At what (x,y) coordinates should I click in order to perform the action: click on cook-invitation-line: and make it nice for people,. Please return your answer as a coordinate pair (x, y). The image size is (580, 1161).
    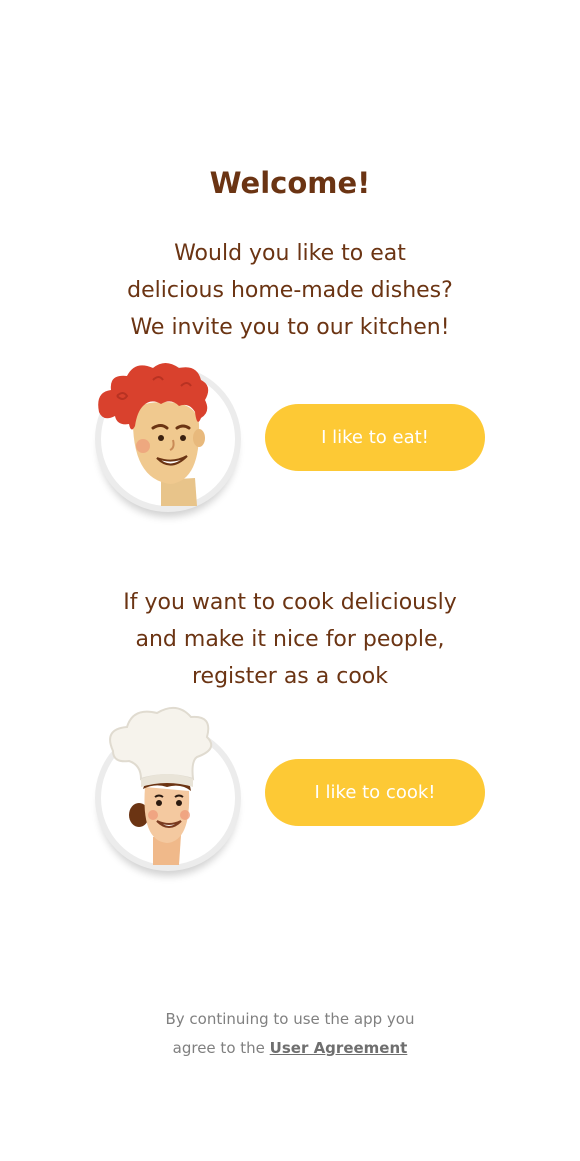
    Looking at the image, I should click on (290, 639).